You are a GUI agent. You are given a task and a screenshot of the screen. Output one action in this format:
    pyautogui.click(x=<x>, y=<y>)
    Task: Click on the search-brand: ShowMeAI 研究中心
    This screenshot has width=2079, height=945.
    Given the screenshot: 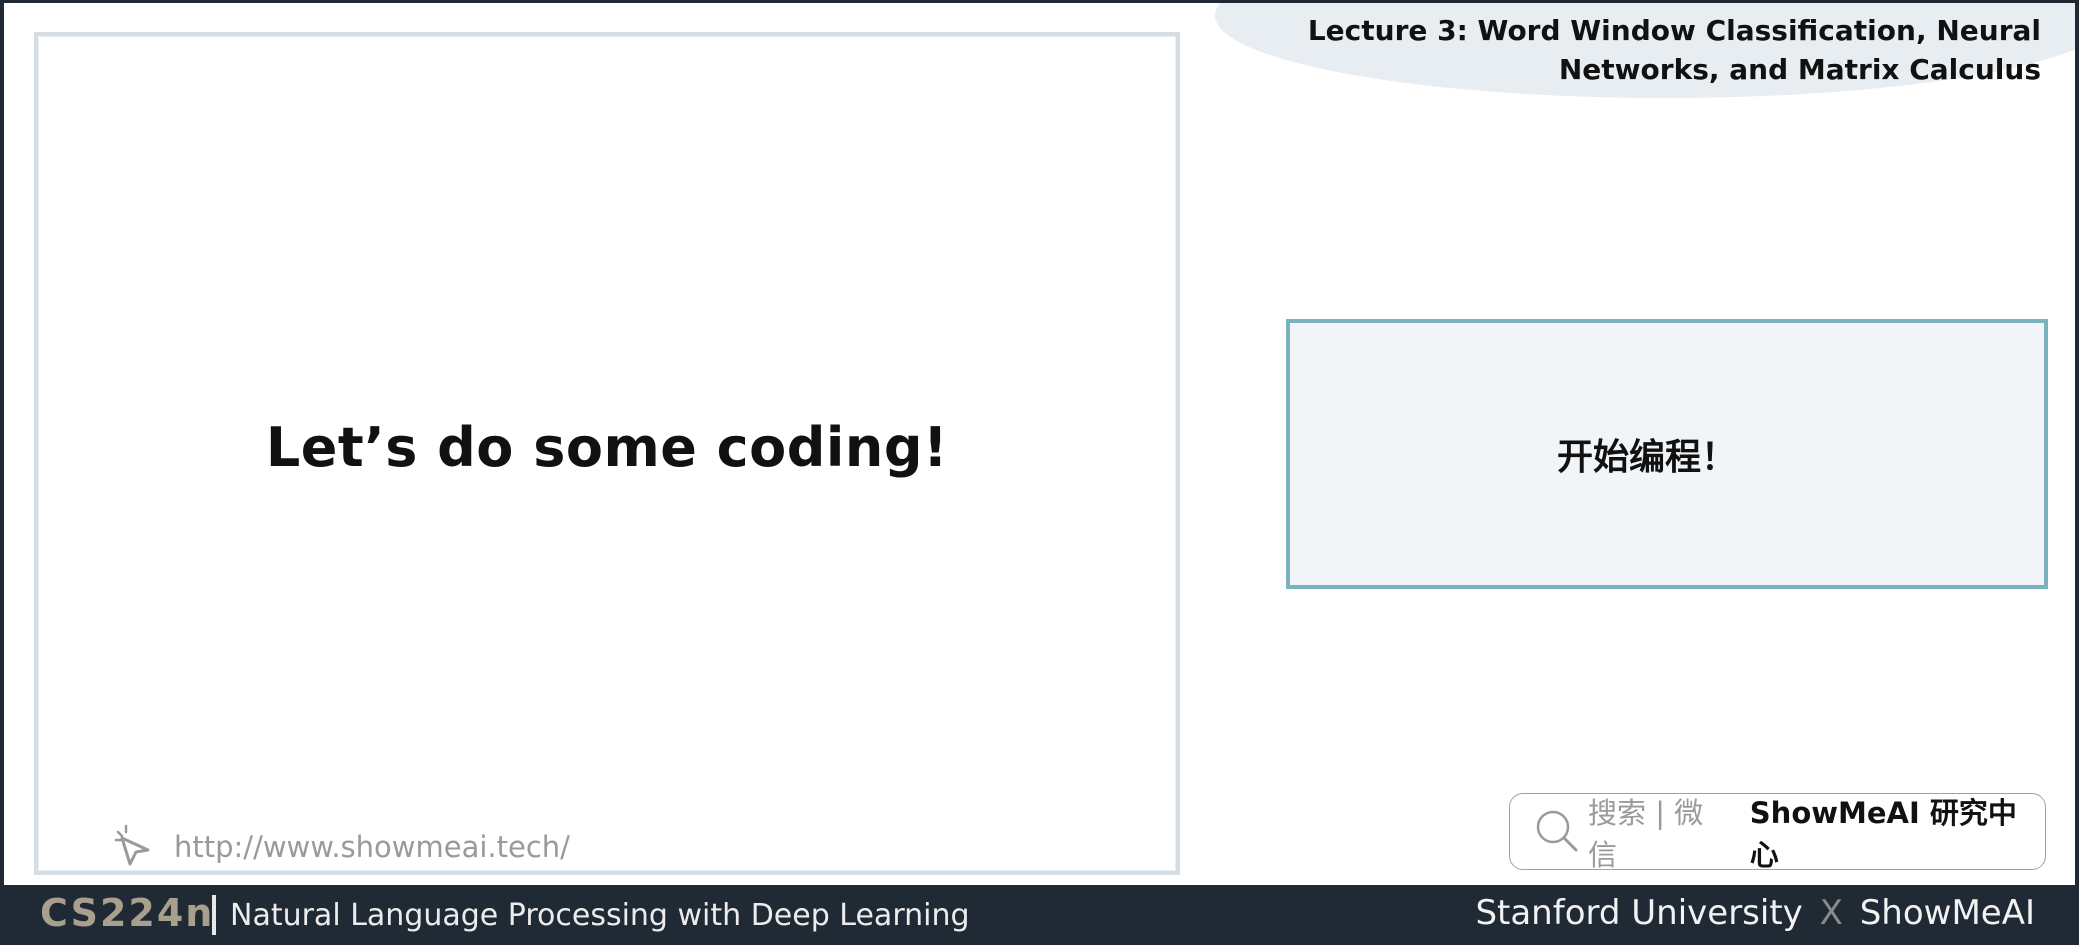 What is the action you would take?
    pyautogui.click(x=1883, y=833)
    